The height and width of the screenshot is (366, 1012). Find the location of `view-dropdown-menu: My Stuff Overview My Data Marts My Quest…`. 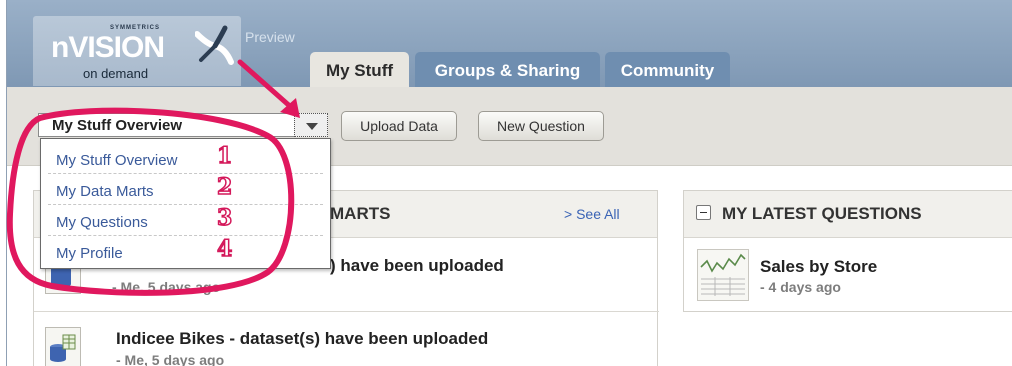

view-dropdown-menu: My Stuff Overview My Data Marts My Quest… is located at coordinates (185, 203).